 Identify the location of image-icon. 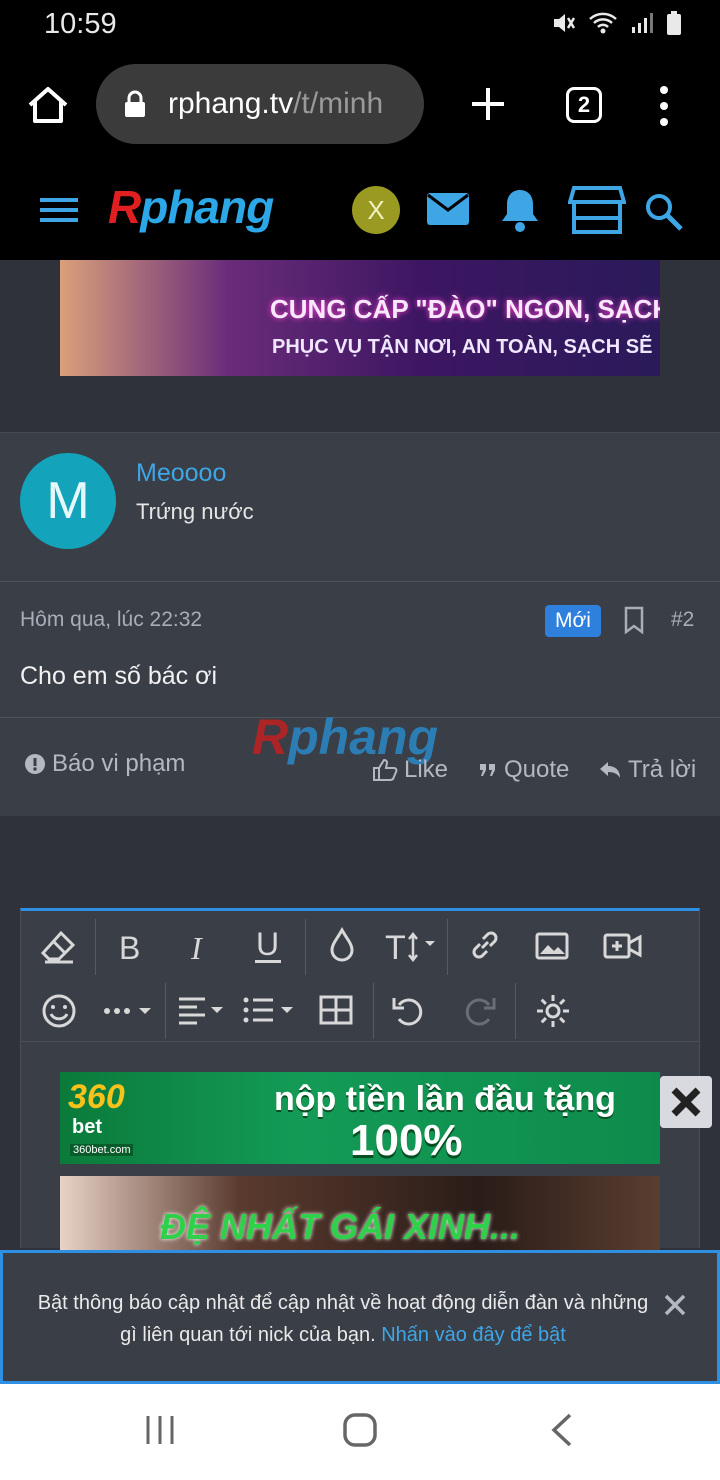
(552, 946).